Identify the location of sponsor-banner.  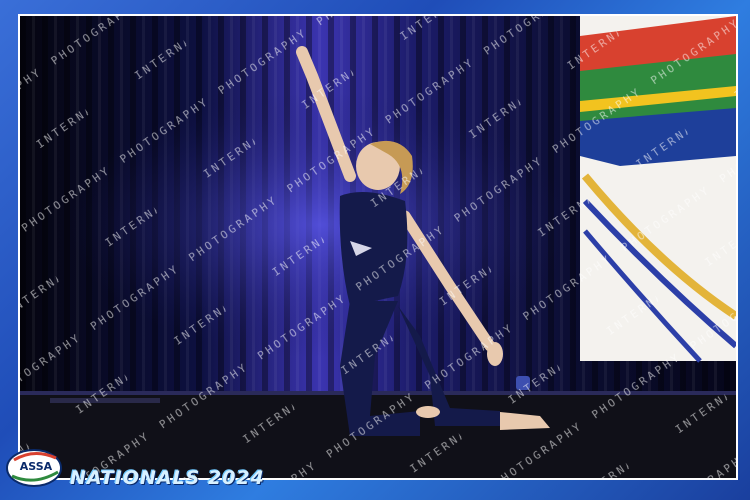
(658, 189).